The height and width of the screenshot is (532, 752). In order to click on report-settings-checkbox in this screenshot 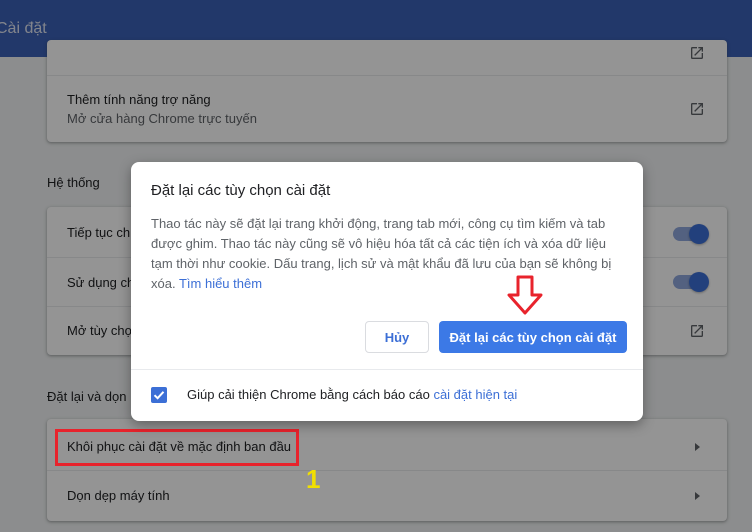, I will do `click(159, 395)`.